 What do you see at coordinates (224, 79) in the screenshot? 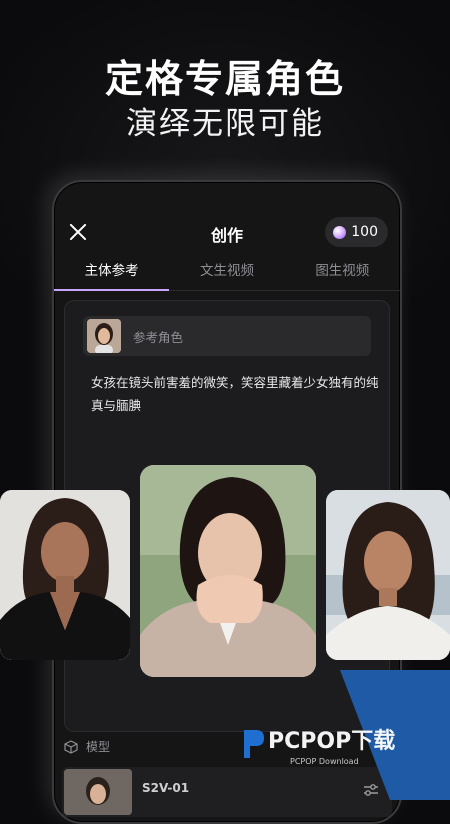
I see `promo-headline: 定格专属角色` at bounding box center [224, 79].